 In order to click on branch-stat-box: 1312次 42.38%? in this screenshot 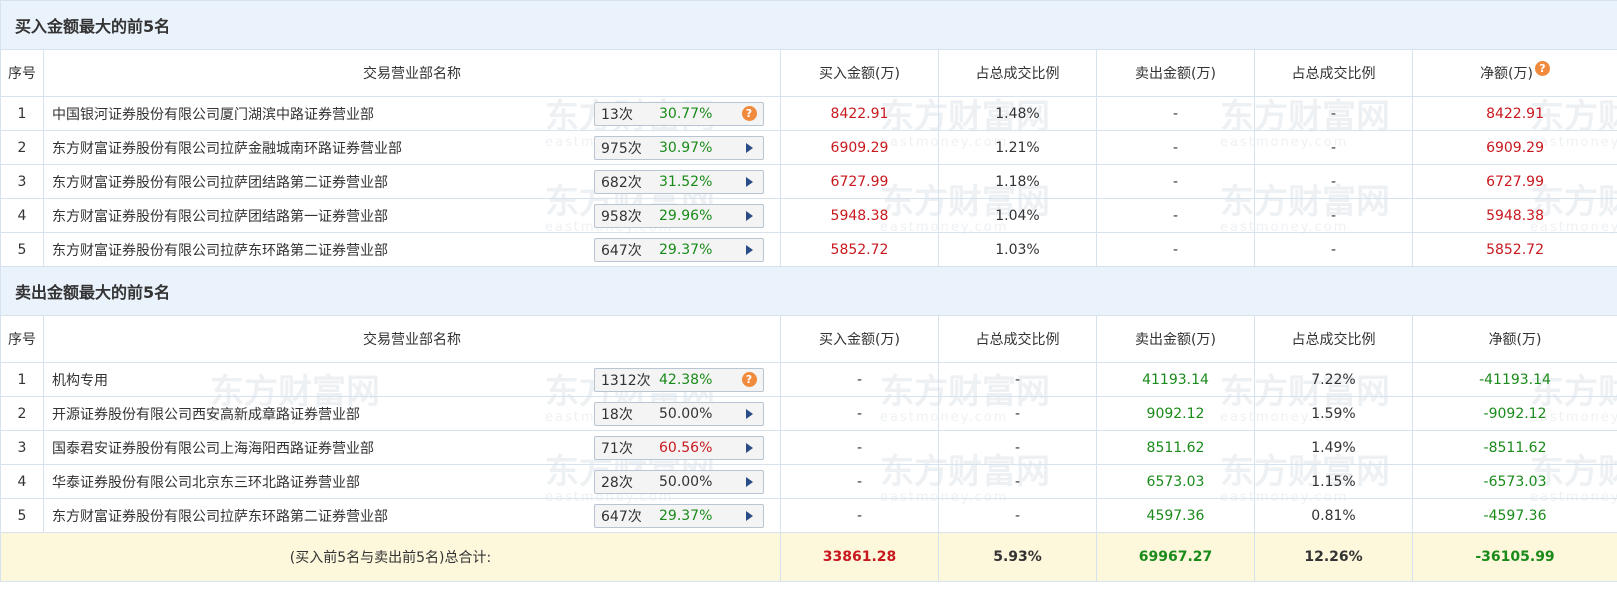, I will do `click(679, 379)`.